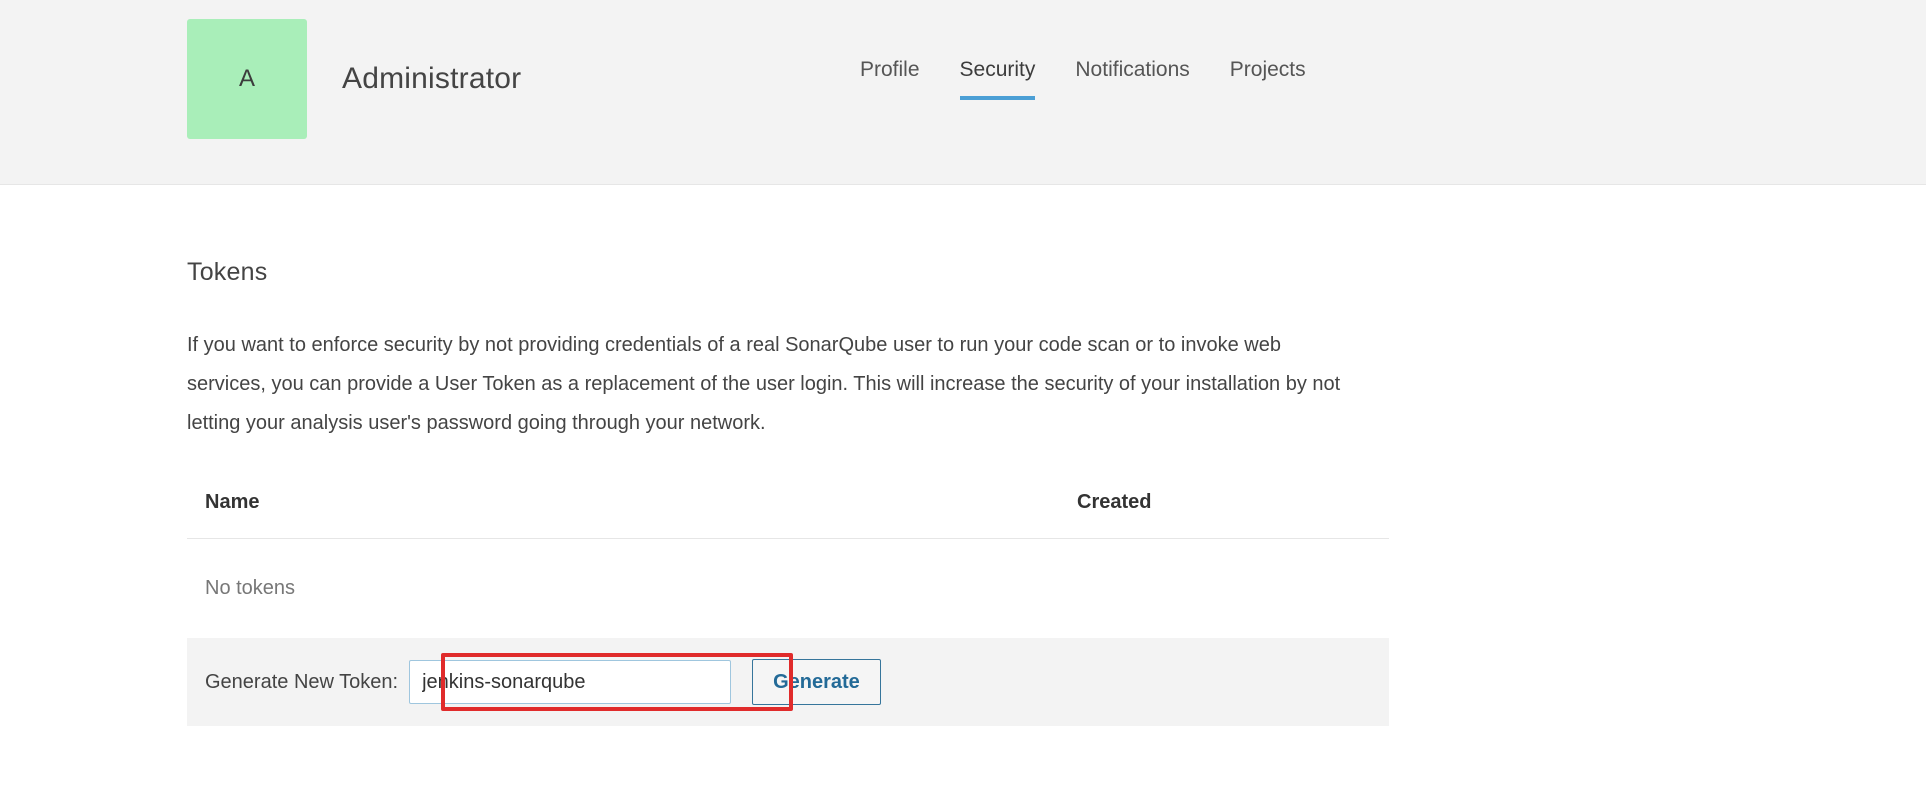 This screenshot has width=1926, height=806. I want to click on page-title: Administrator, so click(432, 78).